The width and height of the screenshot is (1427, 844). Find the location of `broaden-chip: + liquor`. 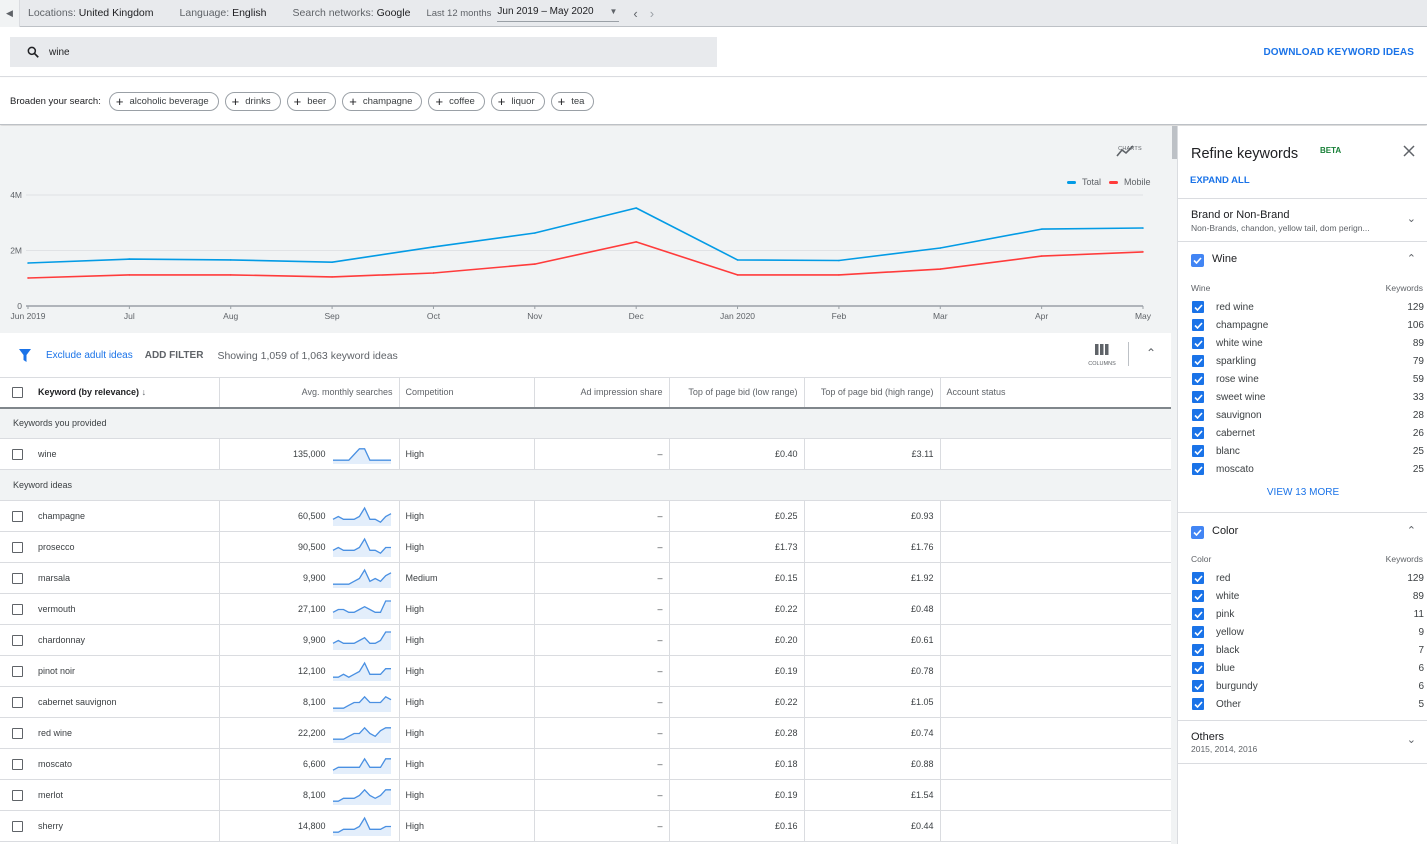

broaden-chip: + liquor is located at coordinates (517, 101).